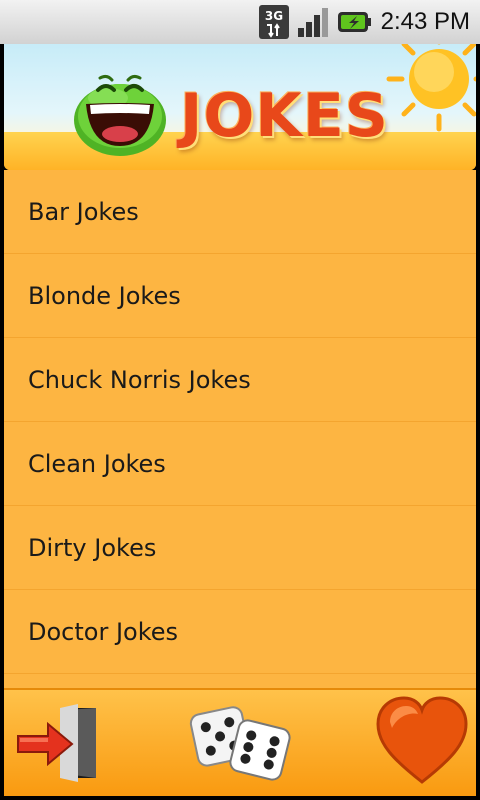  I want to click on exit-icon, so click(59, 744).